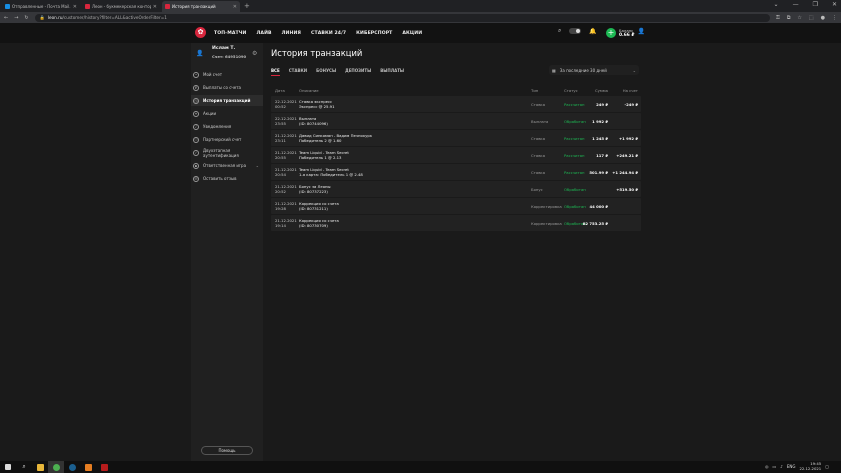  I want to click on tab-bets: СТАВКИ, so click(298, 72).